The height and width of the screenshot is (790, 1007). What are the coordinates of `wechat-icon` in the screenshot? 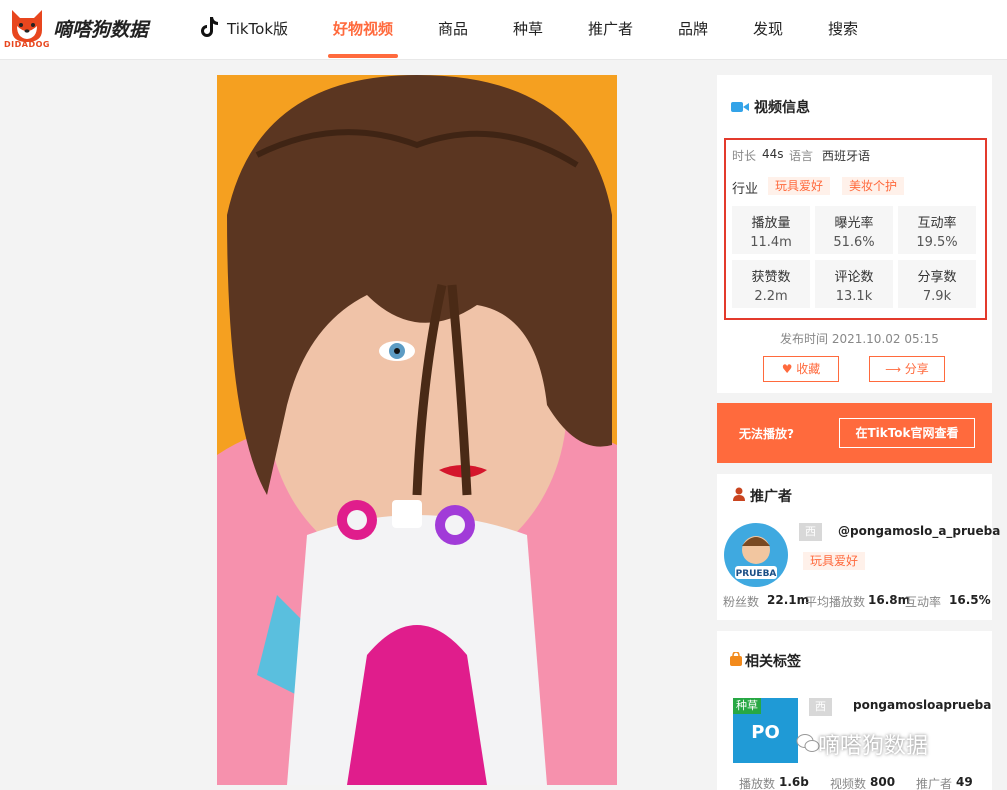 It's located at (808, 743).